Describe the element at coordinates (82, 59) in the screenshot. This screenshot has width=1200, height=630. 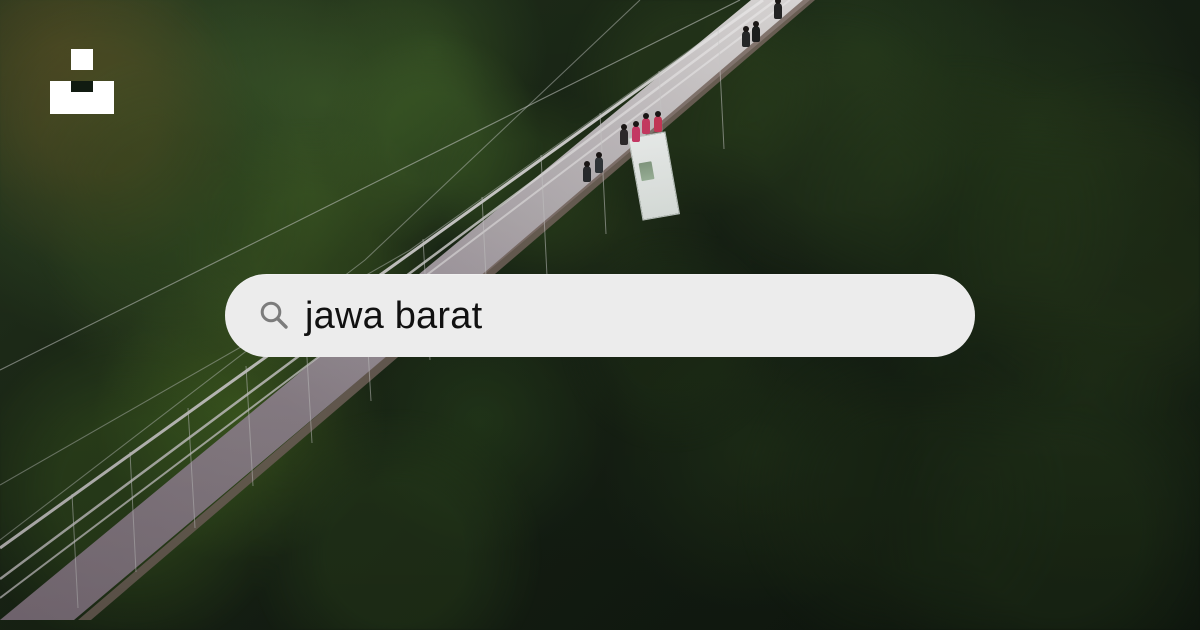
I see `logo-top-block` at that location.